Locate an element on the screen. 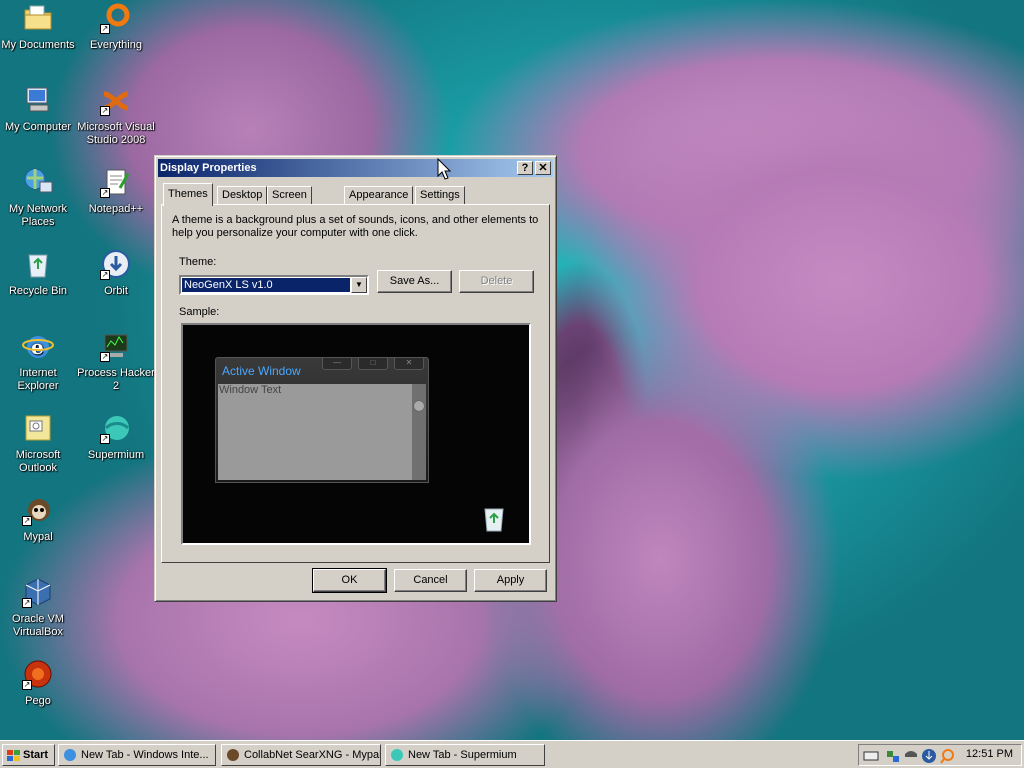 The height and width of the screenshot is (768, 1024). sample-active-window: Active Window — □ ✕ Window Text is located at coordinates (322, 420).